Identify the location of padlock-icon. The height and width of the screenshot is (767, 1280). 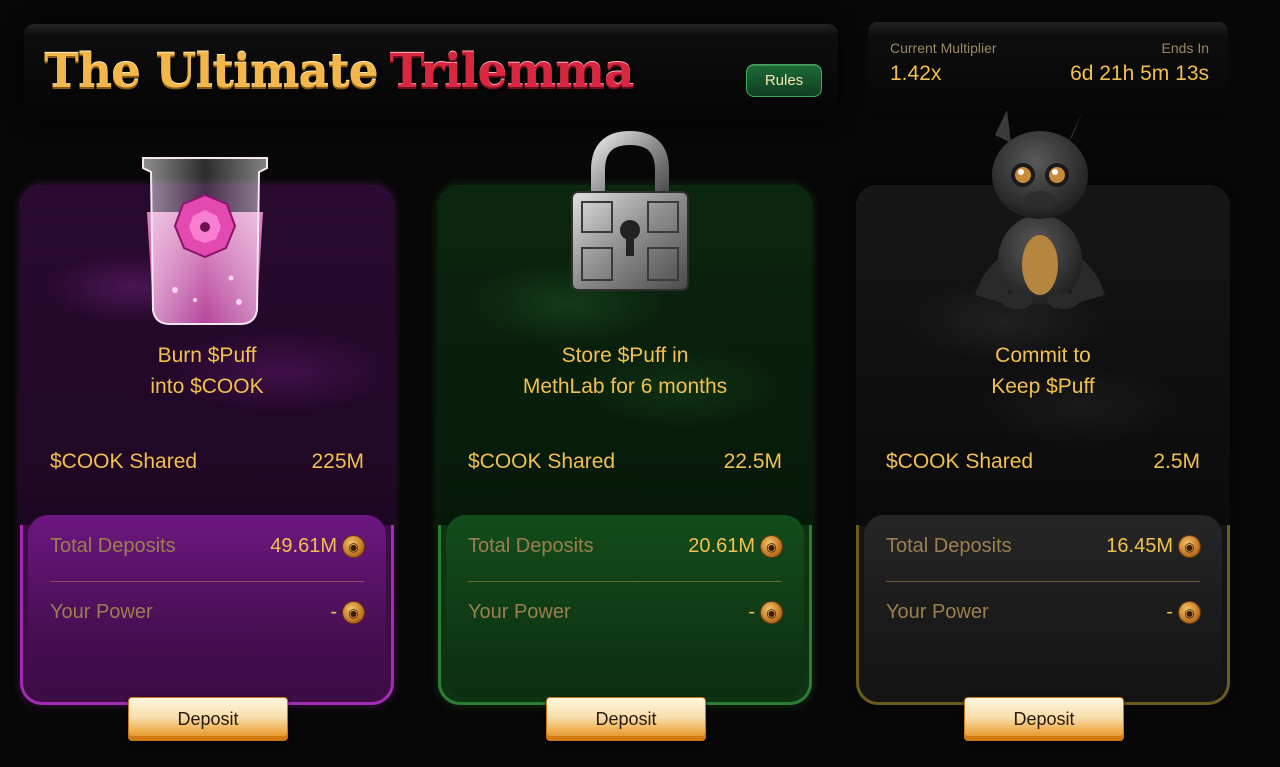
(630, 210).